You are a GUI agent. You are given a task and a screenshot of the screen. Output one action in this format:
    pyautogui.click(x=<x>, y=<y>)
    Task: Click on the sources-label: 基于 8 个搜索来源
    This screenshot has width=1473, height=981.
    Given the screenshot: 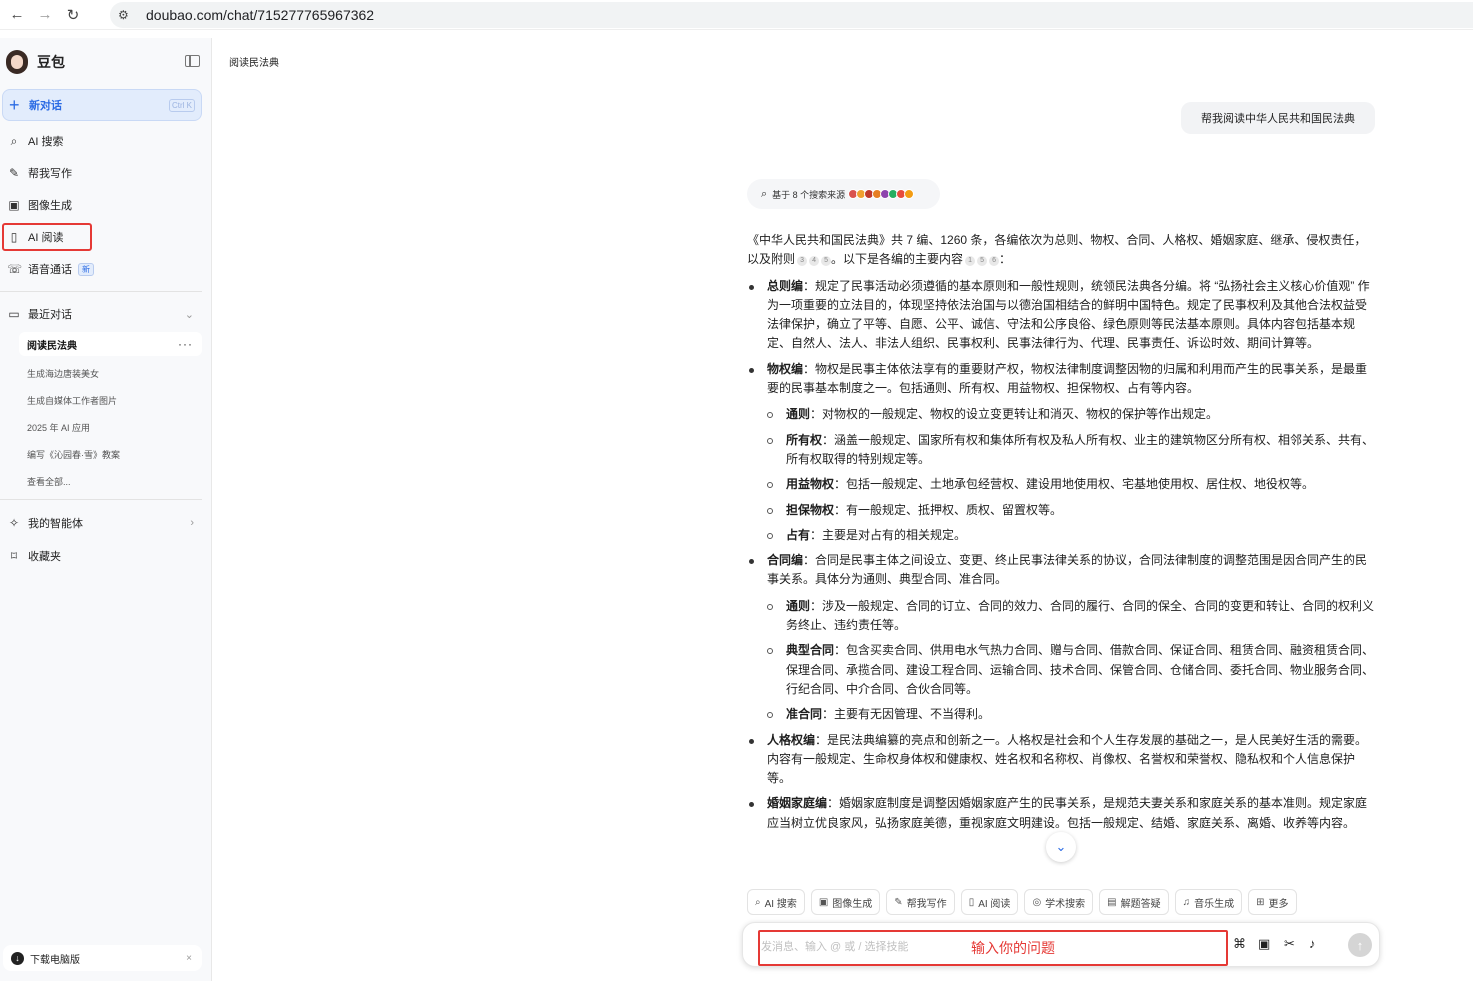 What is the action you would take?
    pyautogui.click(x=809, y=194)
    